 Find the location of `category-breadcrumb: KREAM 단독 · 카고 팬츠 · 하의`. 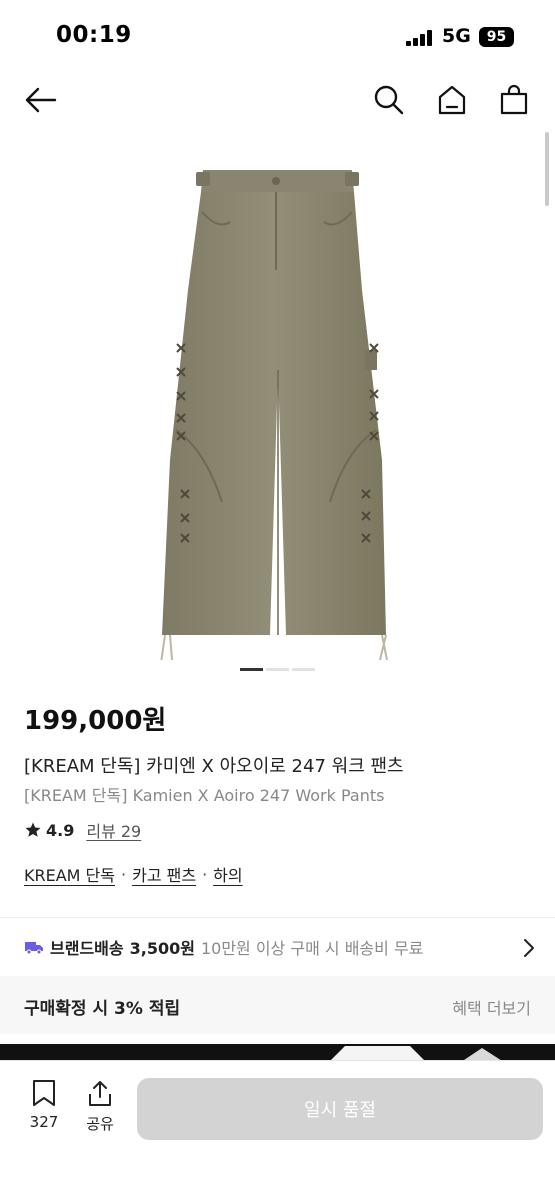

category-breadcrumb: KREAM 단독 · 카고 팬츠 · 하의 is located at coordinates (133, 874).